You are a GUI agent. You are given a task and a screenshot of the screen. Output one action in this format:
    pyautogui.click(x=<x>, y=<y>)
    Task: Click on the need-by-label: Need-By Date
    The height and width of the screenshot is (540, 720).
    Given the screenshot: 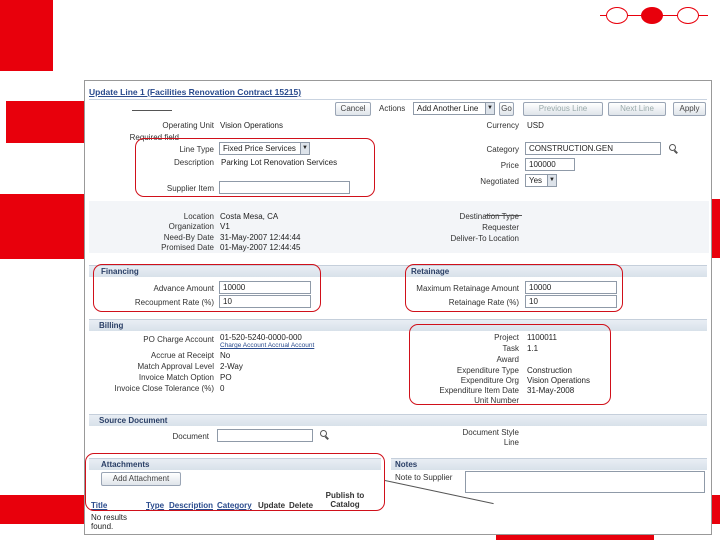 What is the action you would take?
    pyautogui.click(x=188, y=237)
    